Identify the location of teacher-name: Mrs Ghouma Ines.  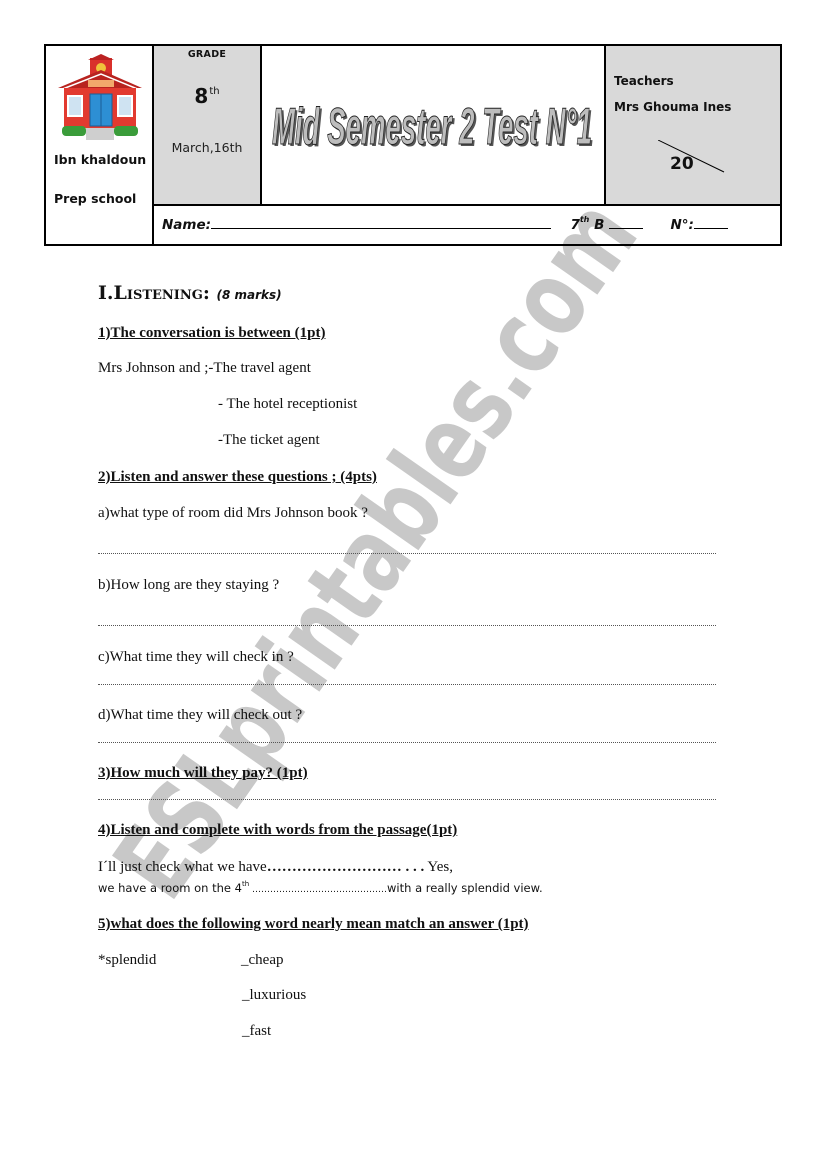
(673, 107).